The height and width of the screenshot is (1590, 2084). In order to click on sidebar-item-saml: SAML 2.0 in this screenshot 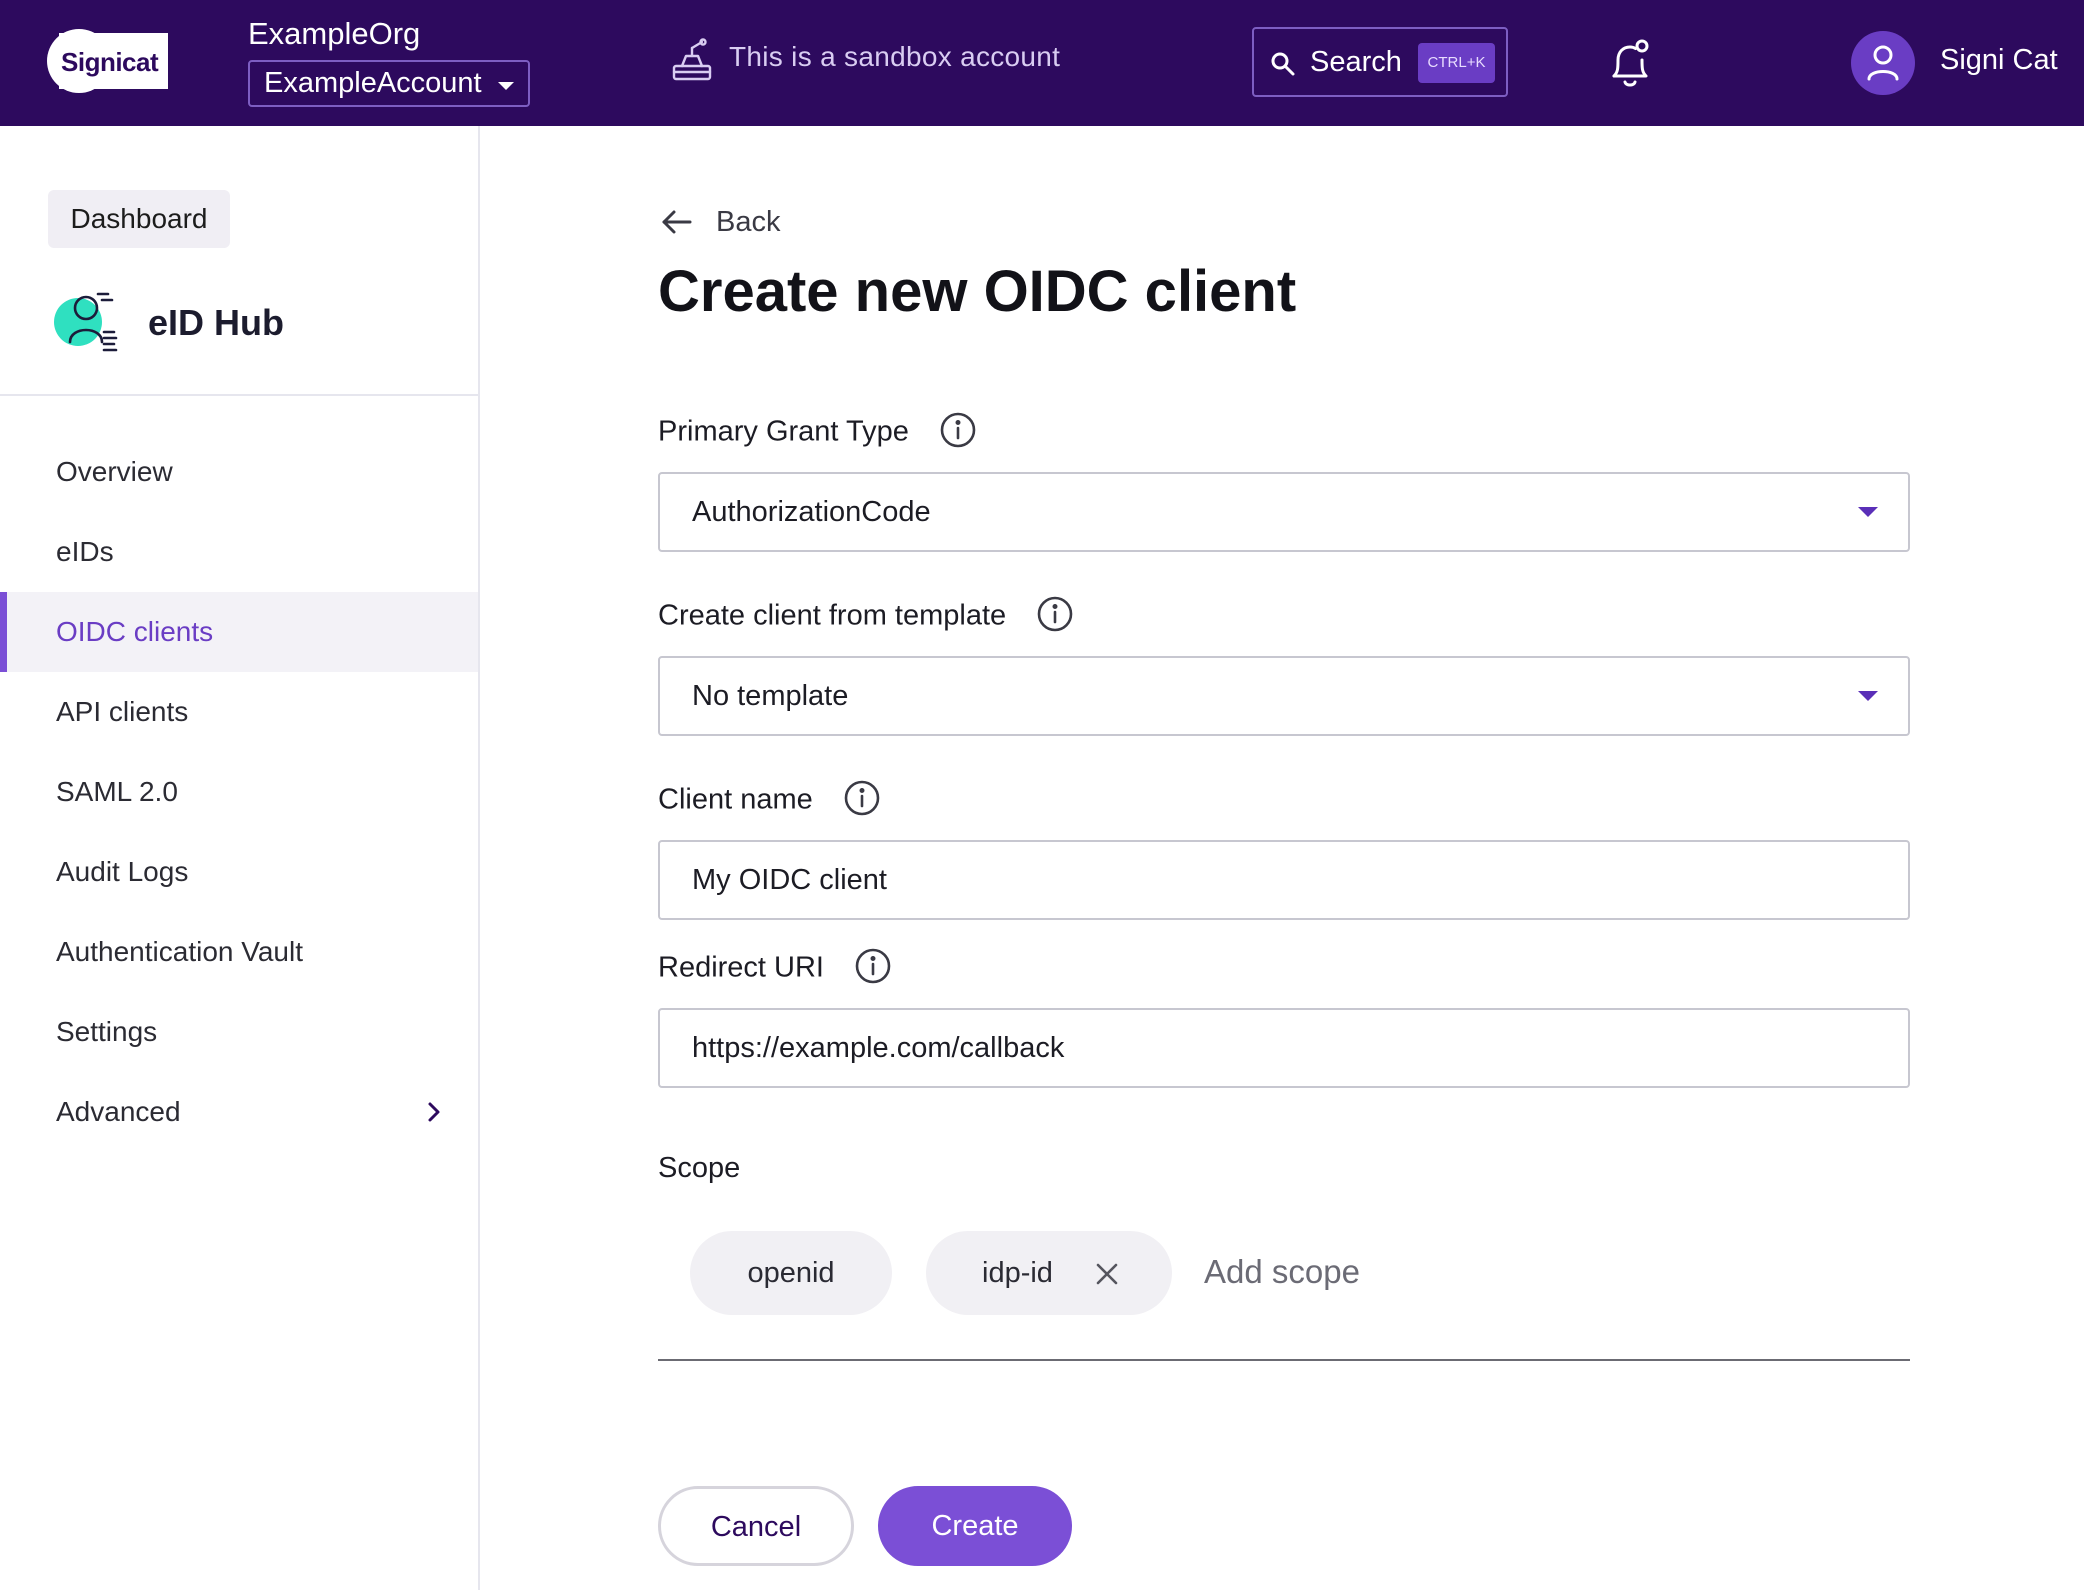, I will do `click(239, 792)`.